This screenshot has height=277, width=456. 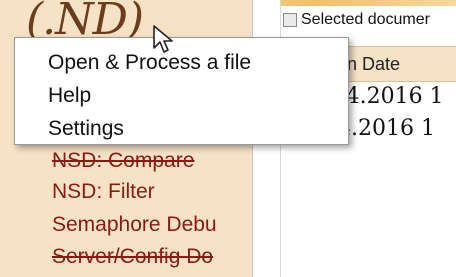 I want to click on toolbar: Selected documer, so click(x=368, y=20).